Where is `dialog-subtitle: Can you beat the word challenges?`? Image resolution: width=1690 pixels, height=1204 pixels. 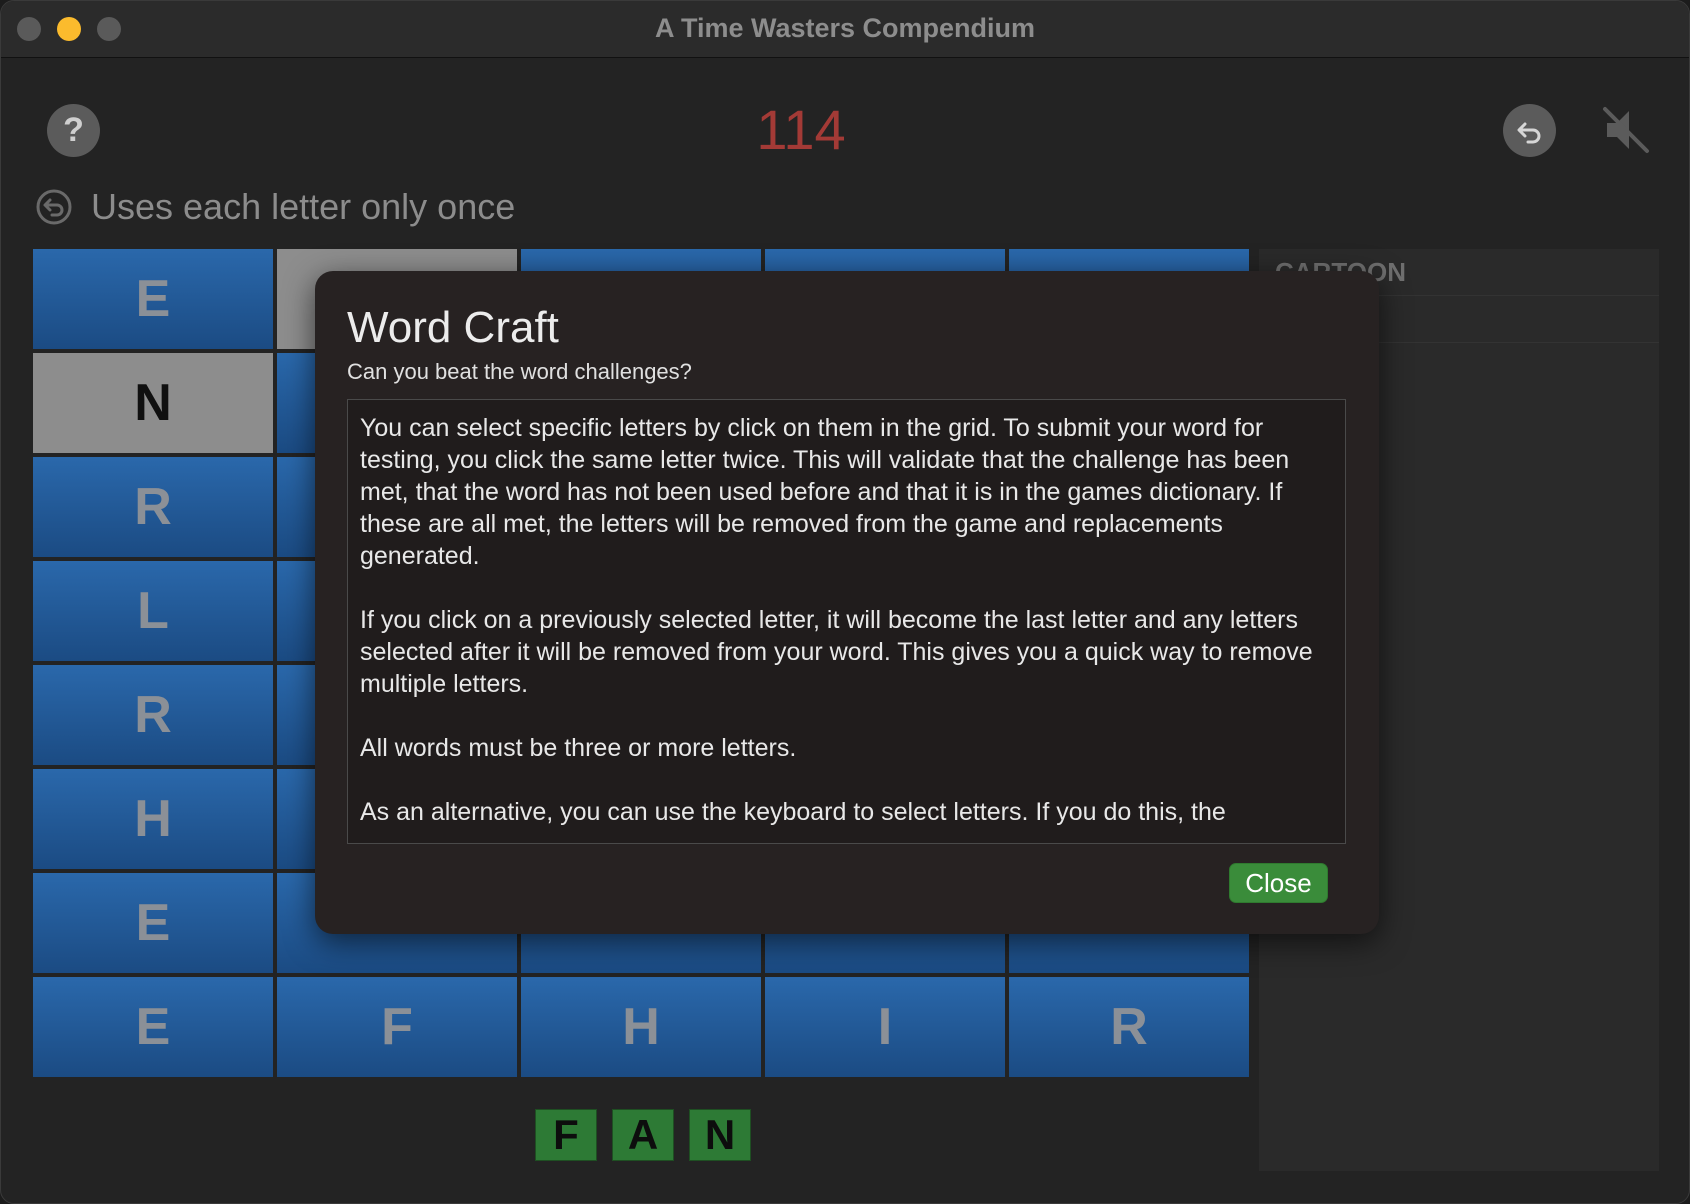 dialog-subtitle: Can you beat the word challenges? is located at coordinates (519, 371).